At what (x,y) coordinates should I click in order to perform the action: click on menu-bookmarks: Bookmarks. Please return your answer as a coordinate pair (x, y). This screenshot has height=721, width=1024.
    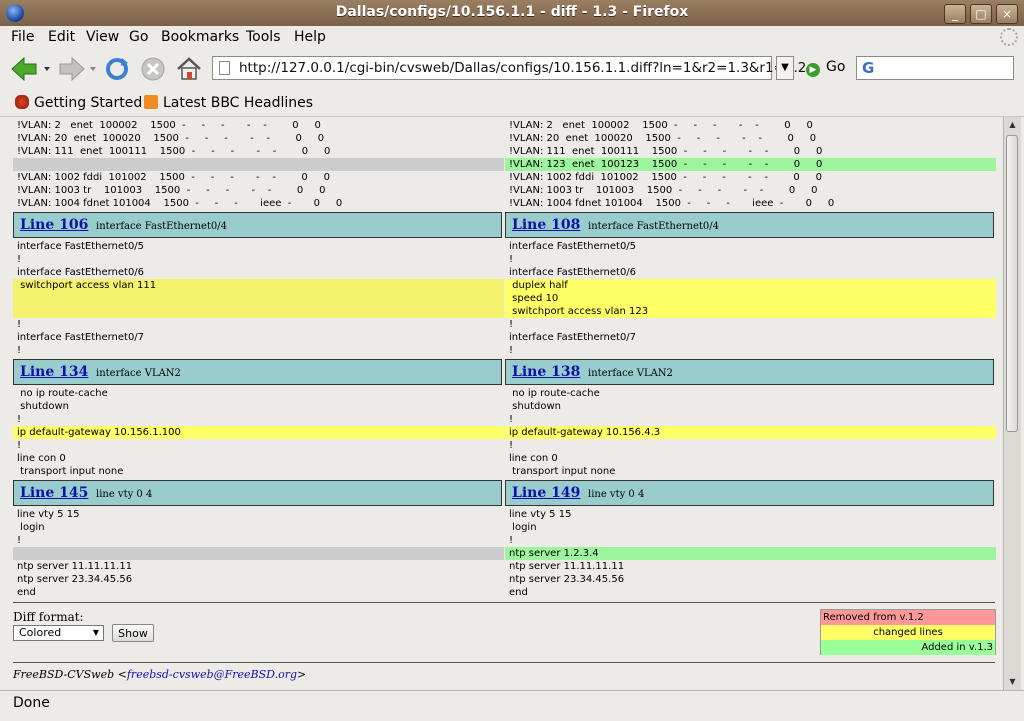
    Looking at the image, I should click on (200, 37).